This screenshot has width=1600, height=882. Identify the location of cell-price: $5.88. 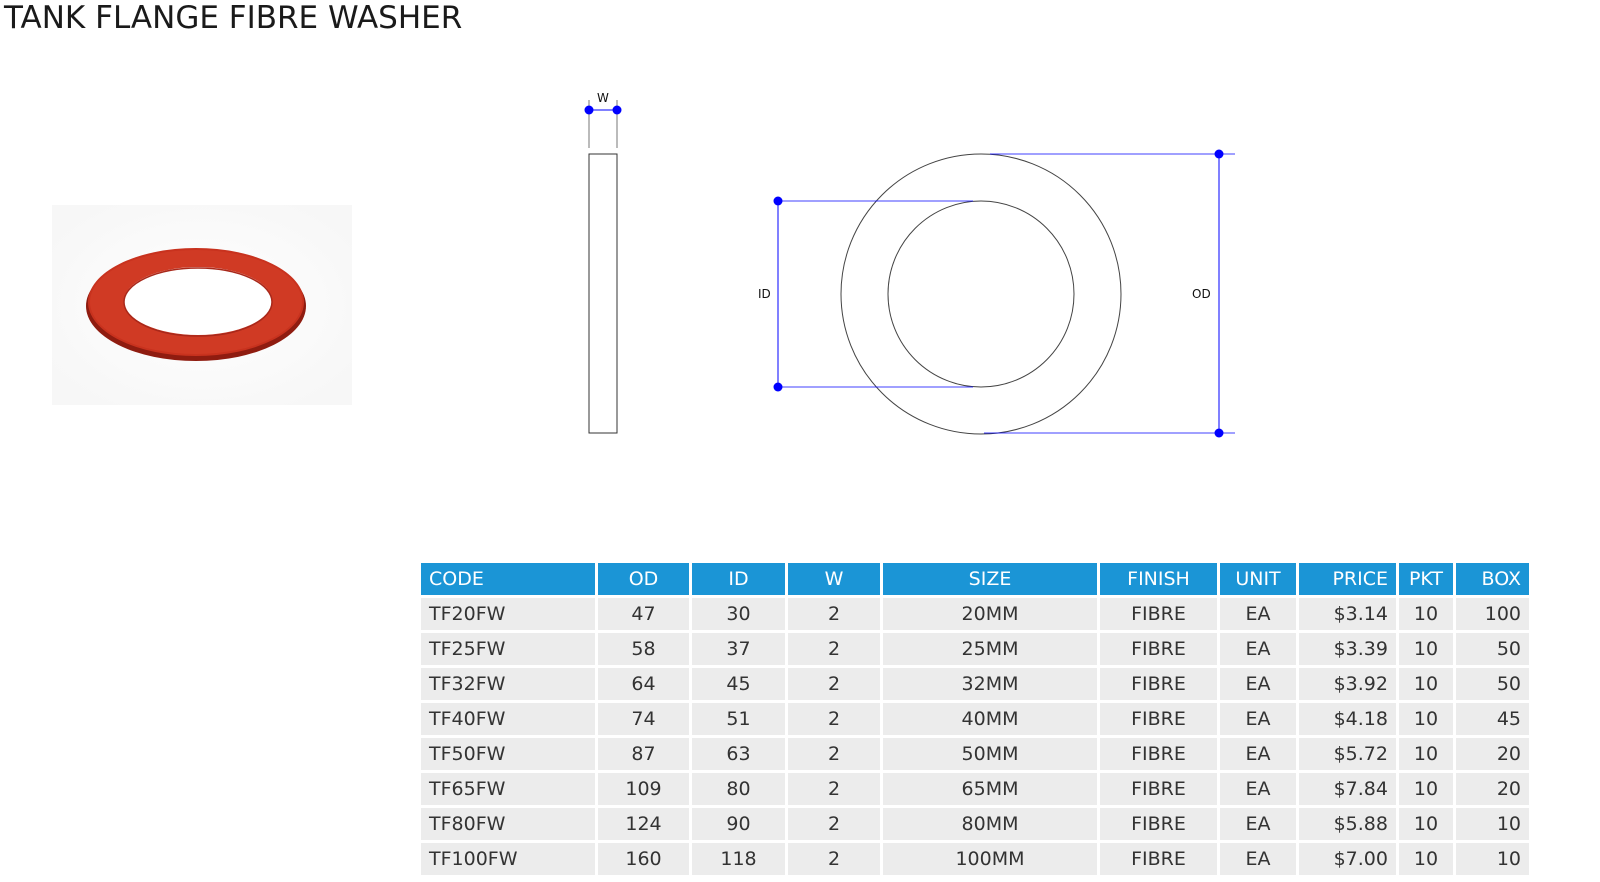
(1347, 824).